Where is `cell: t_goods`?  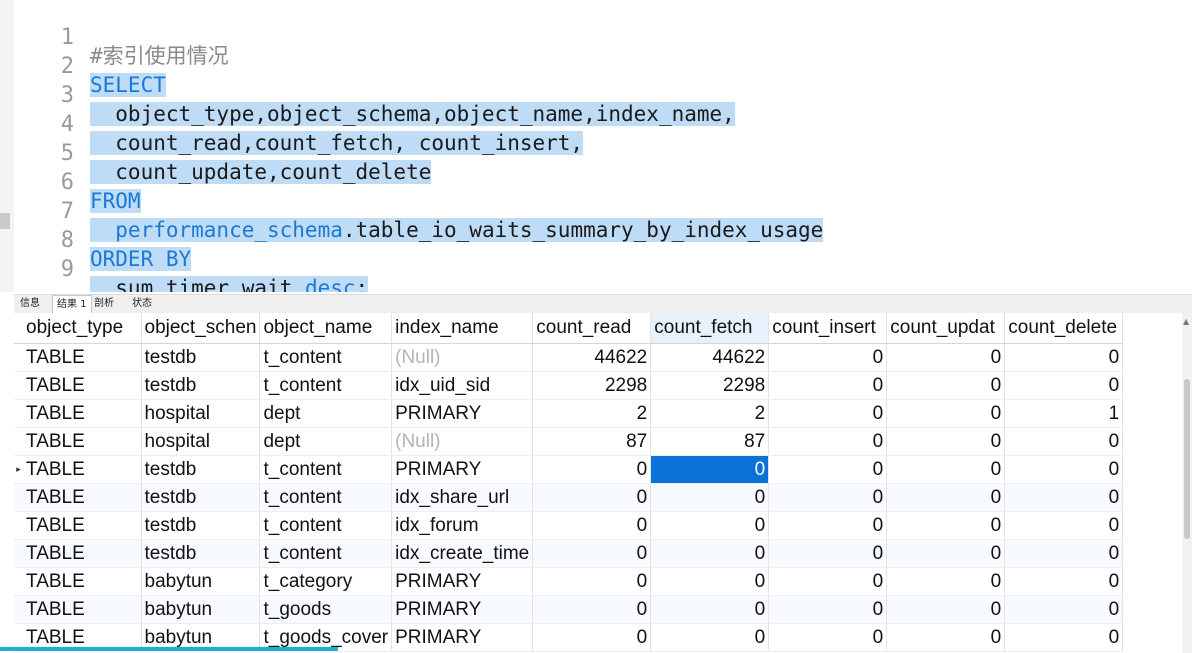
cell: t_goods is located at coordinates (326, 609).